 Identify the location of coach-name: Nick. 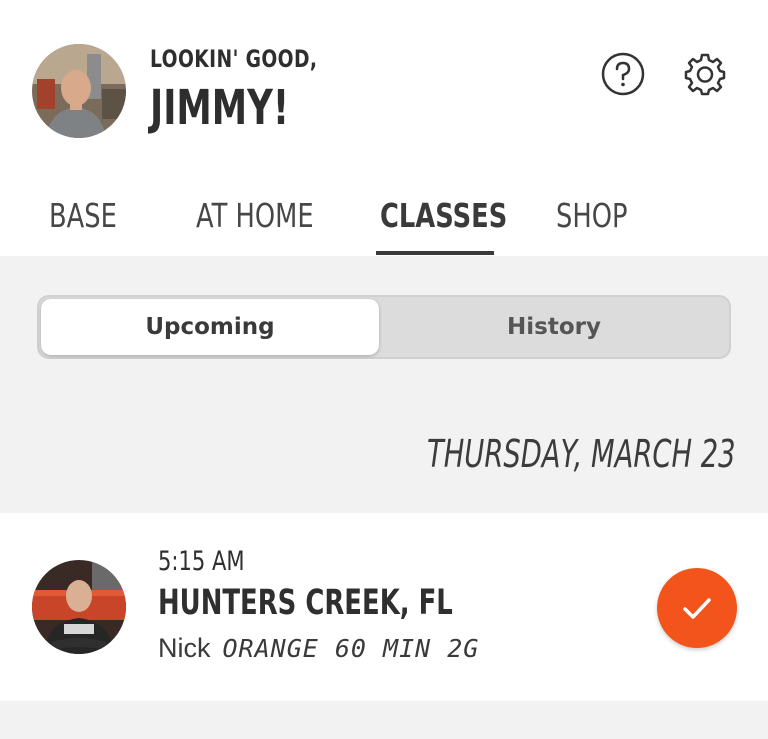
(184, 648).